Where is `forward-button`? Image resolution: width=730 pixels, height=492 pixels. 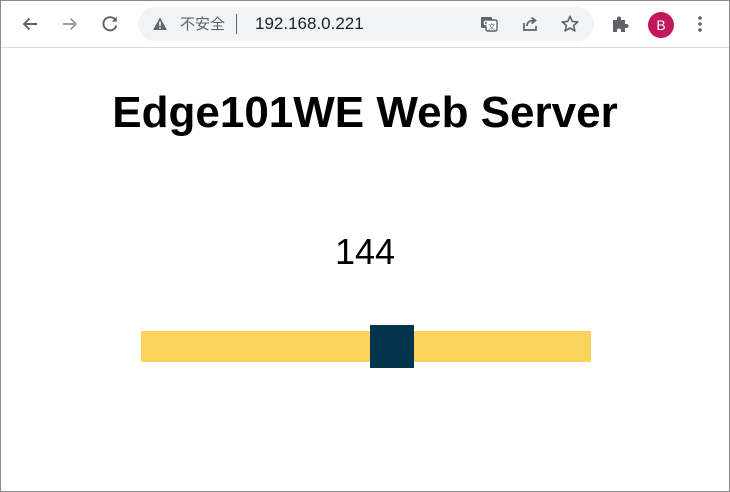 forward-button is located at coordinates (70, 24).